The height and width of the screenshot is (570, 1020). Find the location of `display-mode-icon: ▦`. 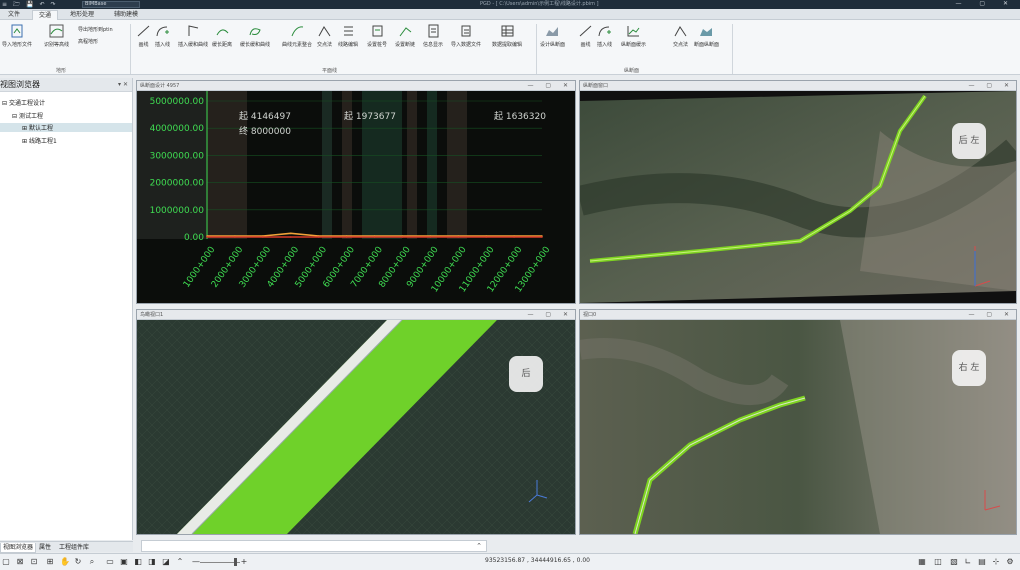

display-mode-icon: ▦ is located at coordinates (922, 561).